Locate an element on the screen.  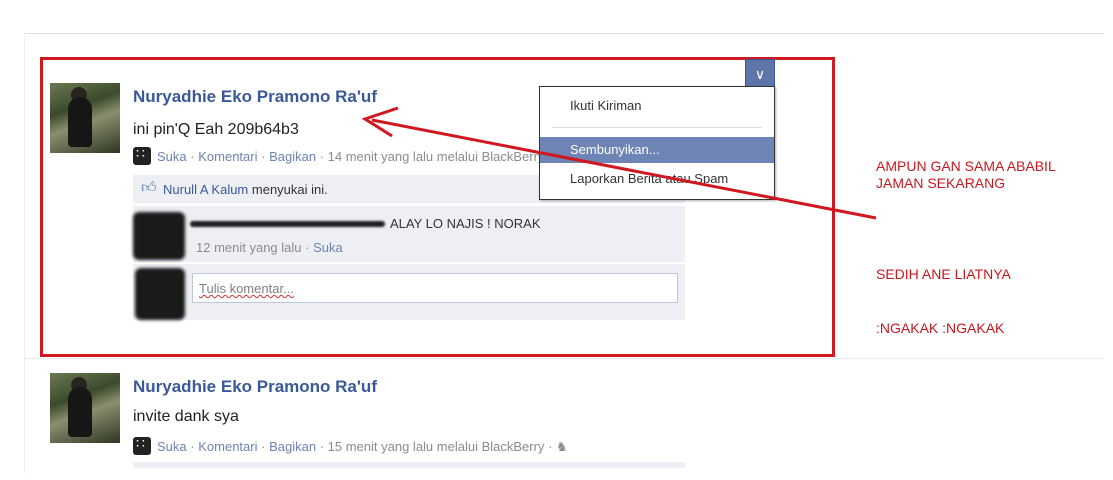
blackberry-icon is located at coordinates (142, 445).